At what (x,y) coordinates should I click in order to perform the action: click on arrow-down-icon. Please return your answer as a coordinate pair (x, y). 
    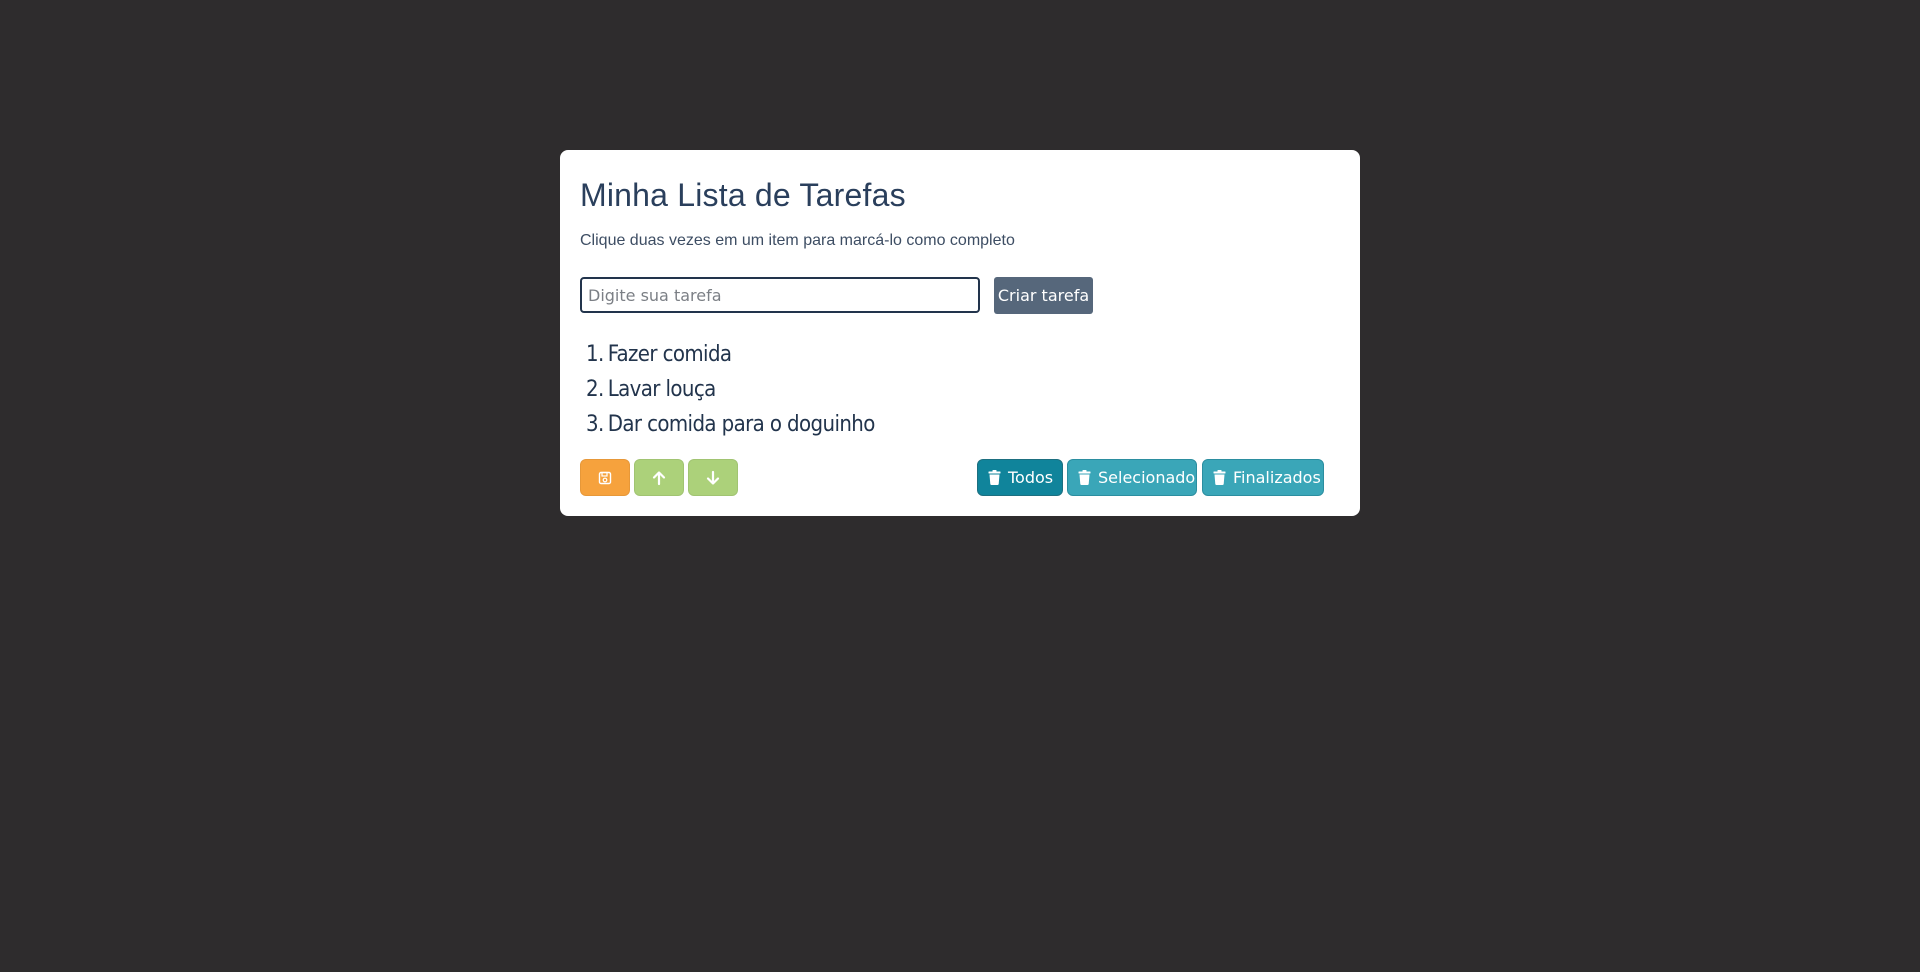
    Looking at the image, I should click on (713, 478).